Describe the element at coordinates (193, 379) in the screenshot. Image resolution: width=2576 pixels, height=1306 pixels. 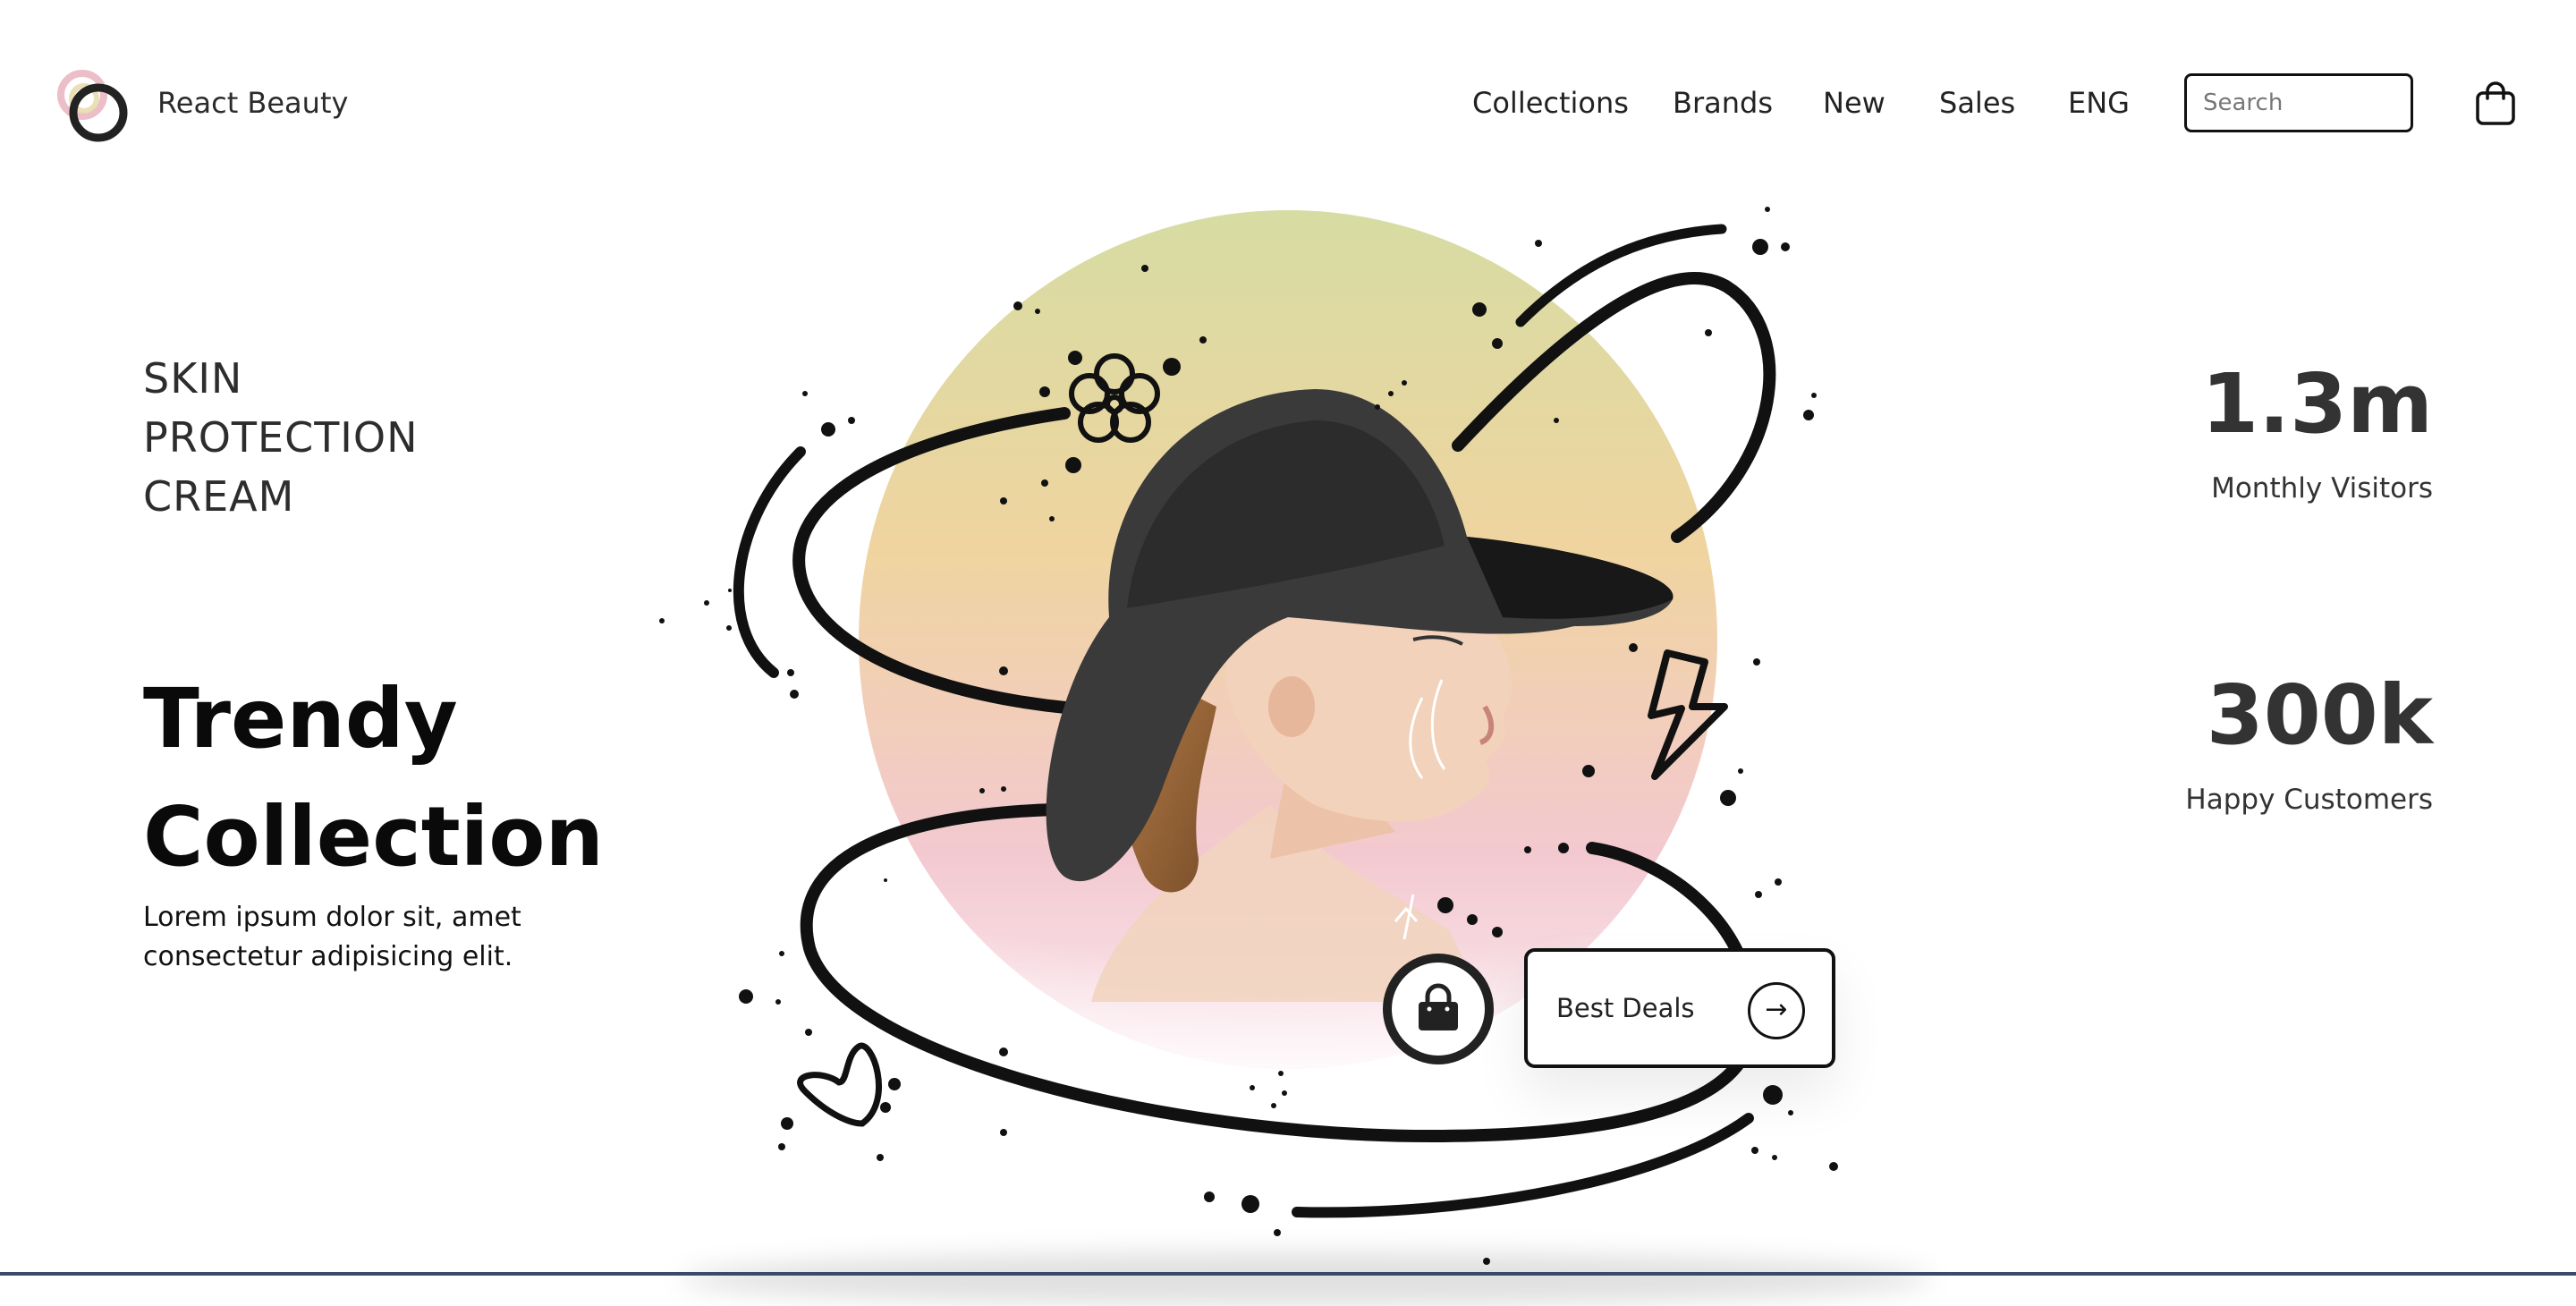
I see `tagline-line-1: SKIN` at that location.